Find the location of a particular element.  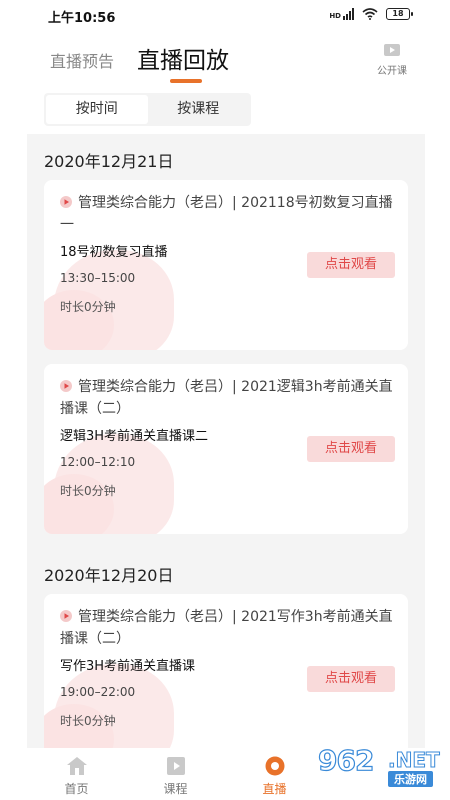

nav-live-label: 直播 is located at coordinates (274, 789).